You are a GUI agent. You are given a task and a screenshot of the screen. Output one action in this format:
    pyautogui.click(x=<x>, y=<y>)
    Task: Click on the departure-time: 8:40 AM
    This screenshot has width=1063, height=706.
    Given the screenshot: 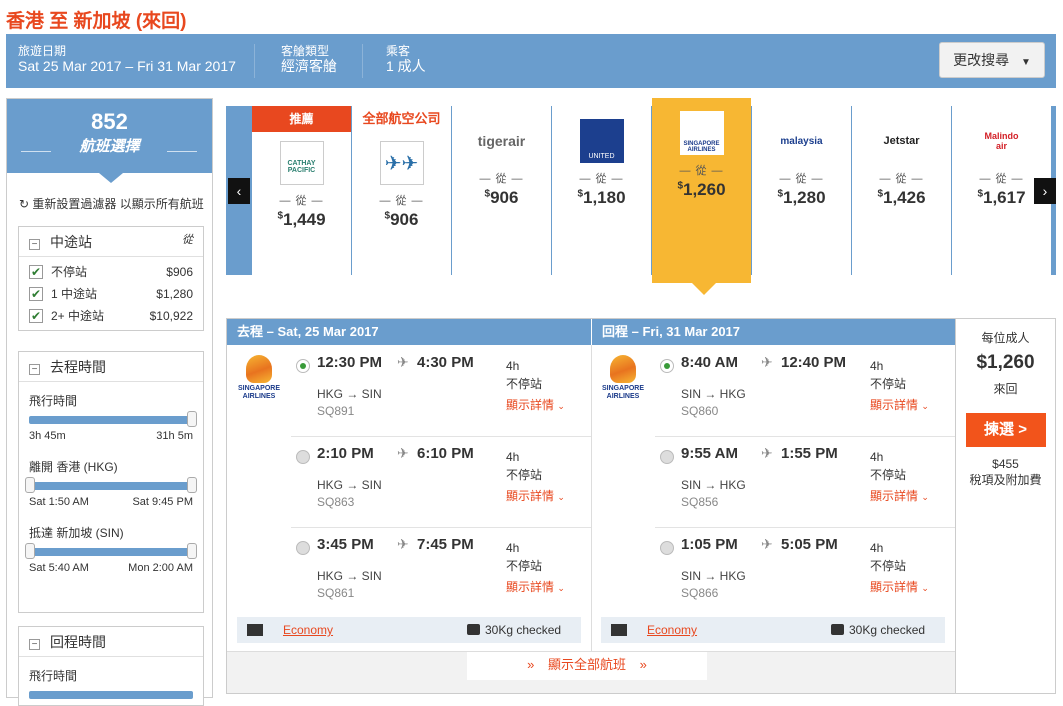 What is the action you would take?
    pyautogui.click(x=709, y=362)
    